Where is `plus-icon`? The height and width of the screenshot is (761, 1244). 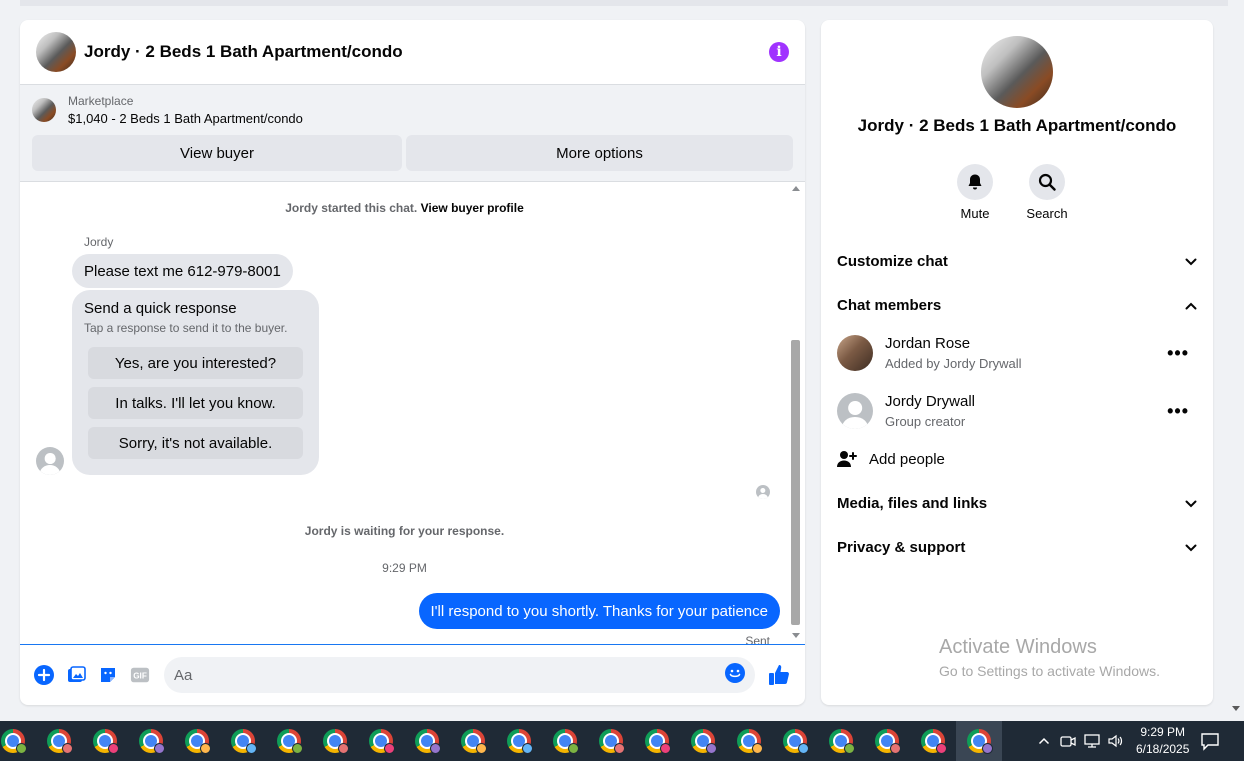 plus-icon is located at coordinates (44, 675).